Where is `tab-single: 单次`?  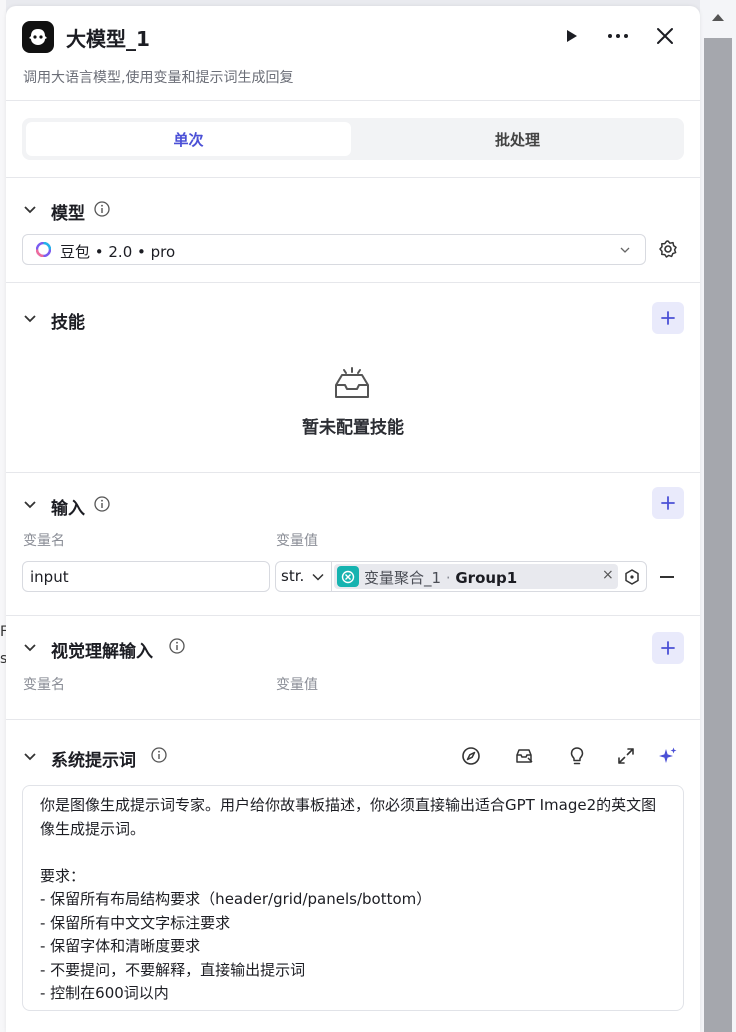 tab-single: 单次 is located at coordinates (188, 139).